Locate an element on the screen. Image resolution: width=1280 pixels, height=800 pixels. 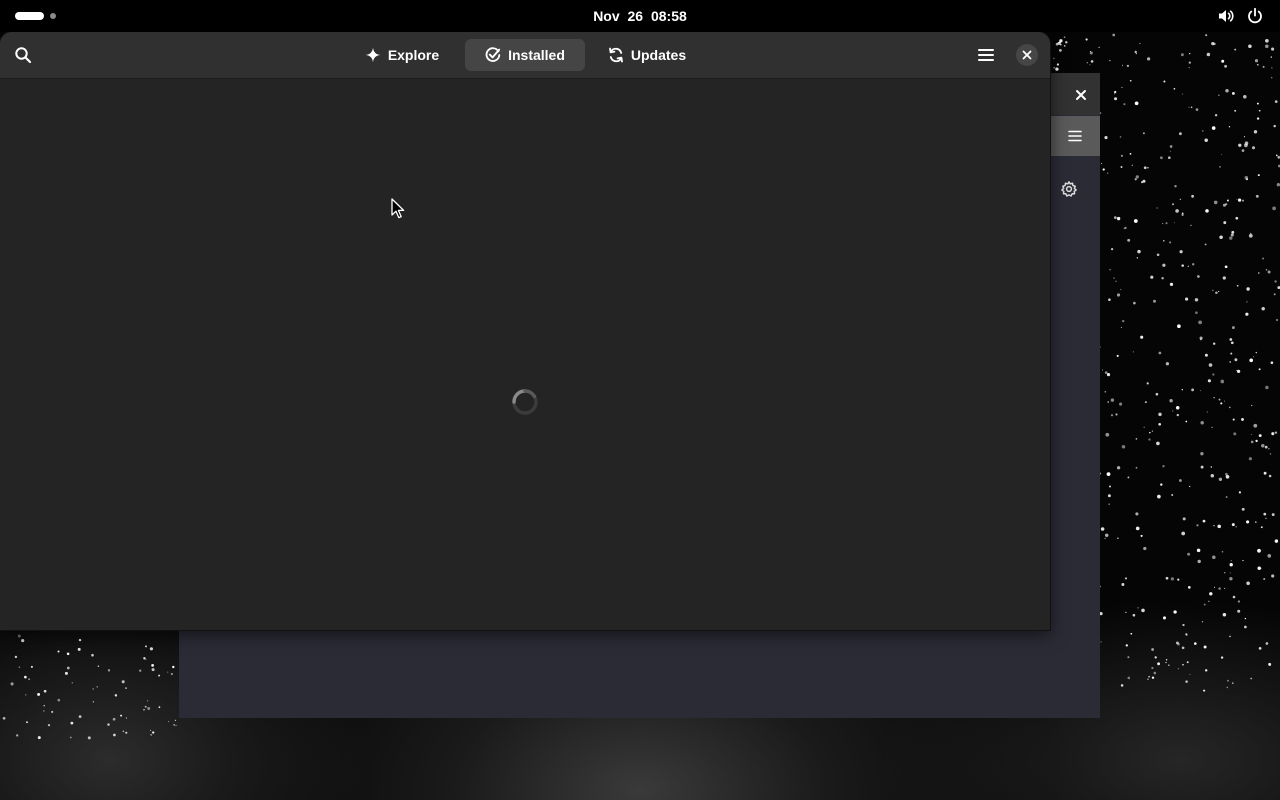
check-circle-icon is located at coordinates (493, 54).